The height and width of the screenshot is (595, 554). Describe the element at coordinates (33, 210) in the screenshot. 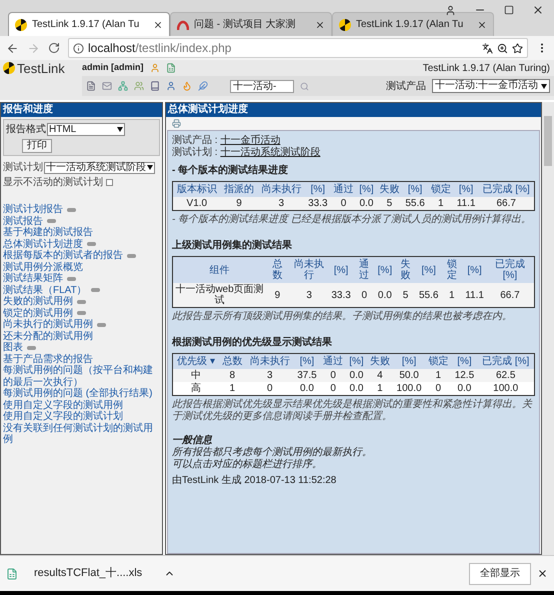

I see `report-link: 测试计划报告` at that location.